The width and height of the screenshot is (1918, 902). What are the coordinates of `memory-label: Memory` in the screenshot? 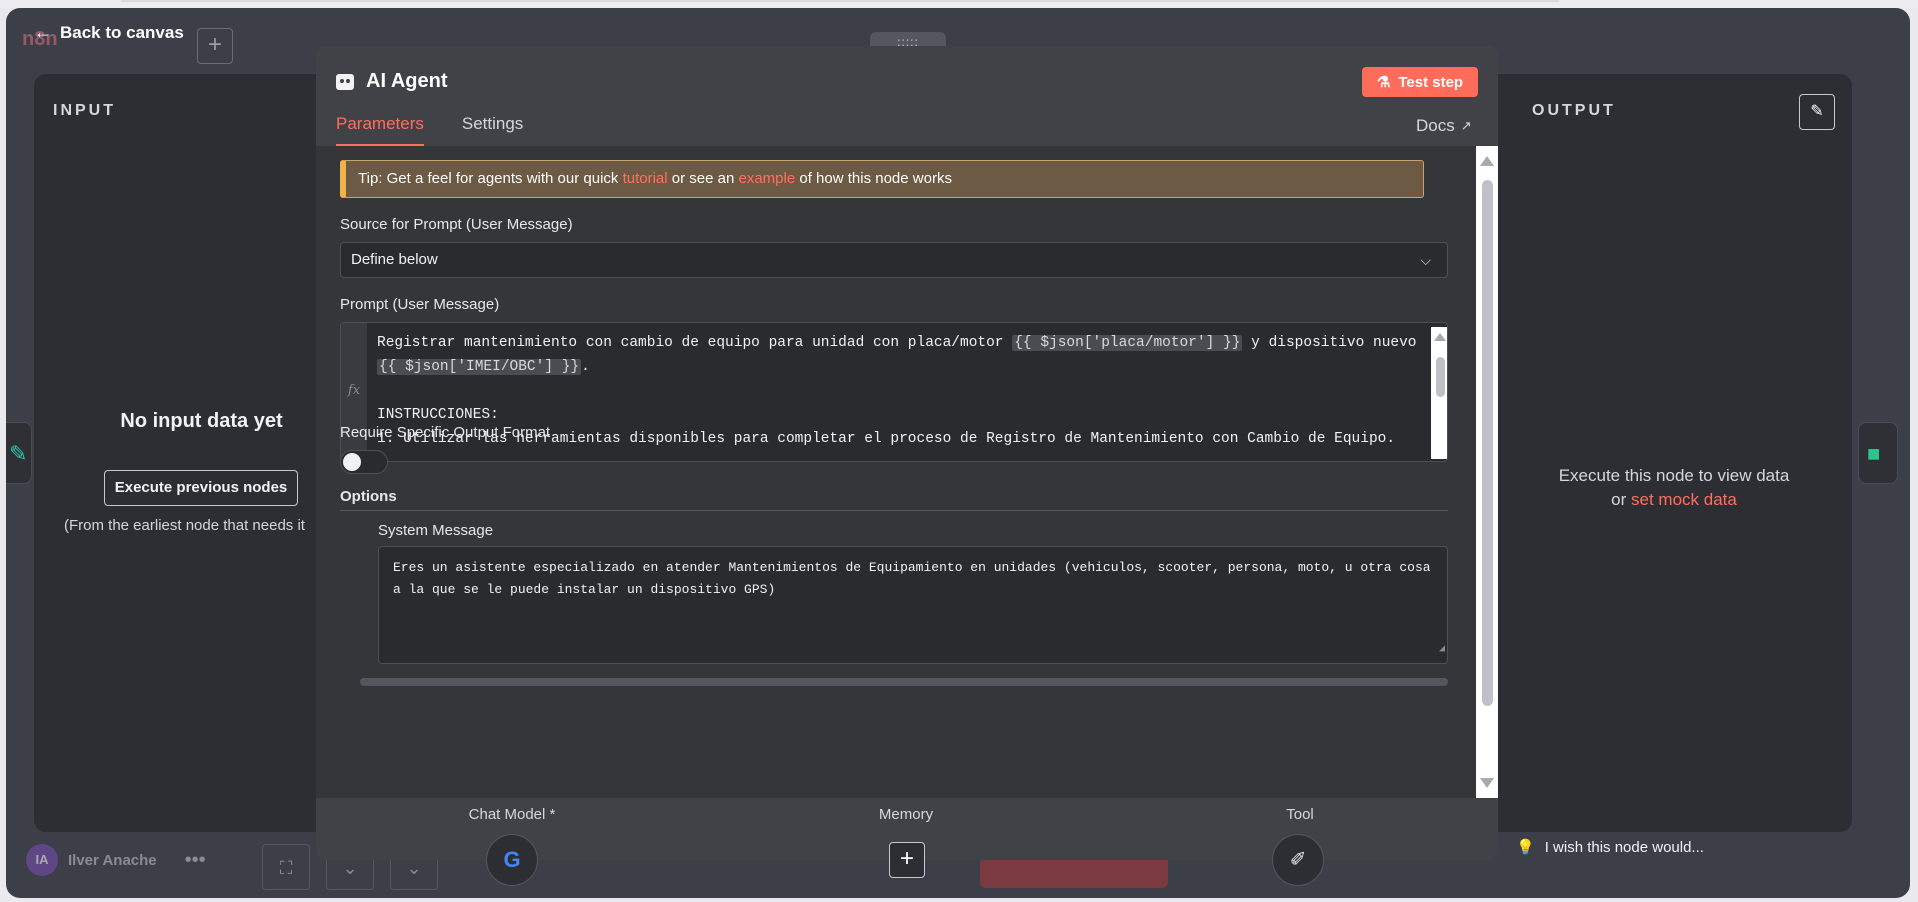 It's located at (906, 814).